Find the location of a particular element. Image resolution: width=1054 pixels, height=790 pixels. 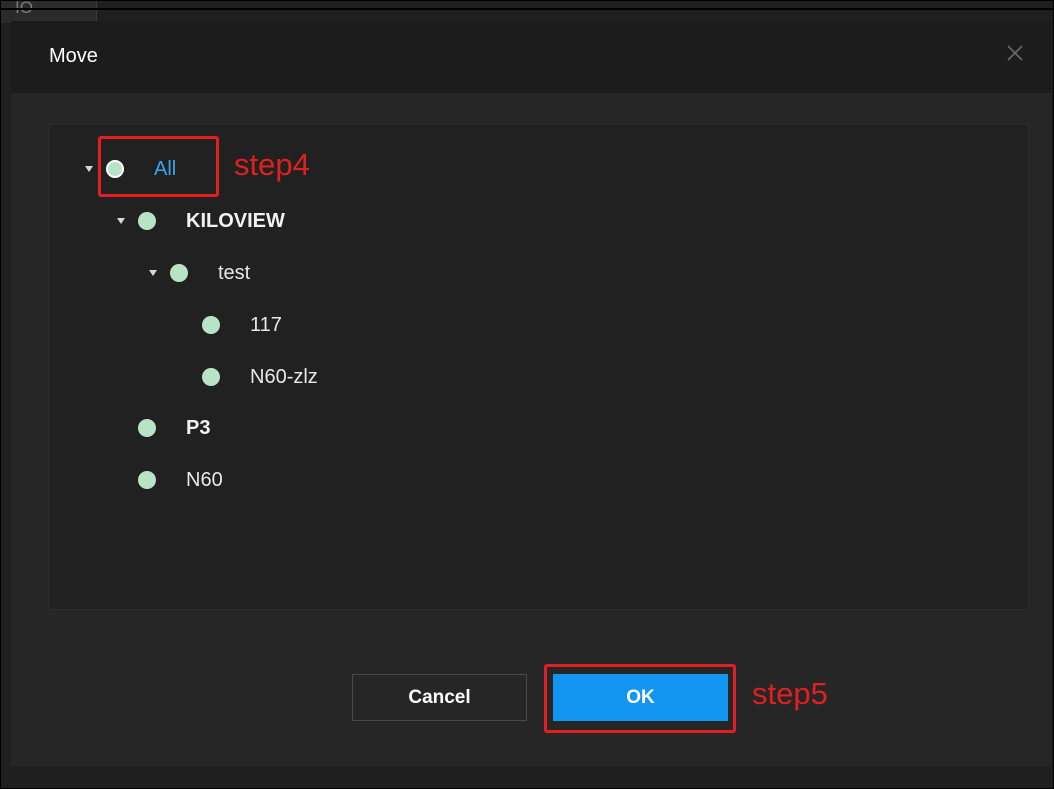

tree-node-n60: N60 is located at coordinates (169, 480).